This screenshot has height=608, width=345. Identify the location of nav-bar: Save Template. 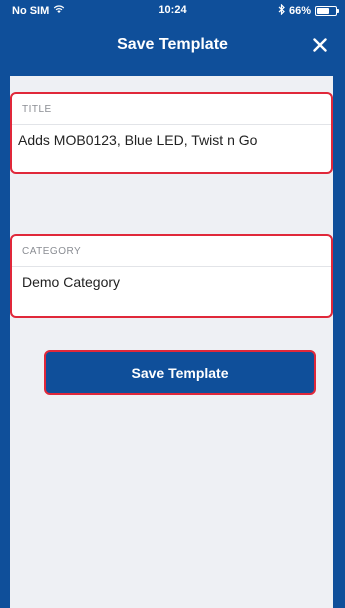
(172, 49).